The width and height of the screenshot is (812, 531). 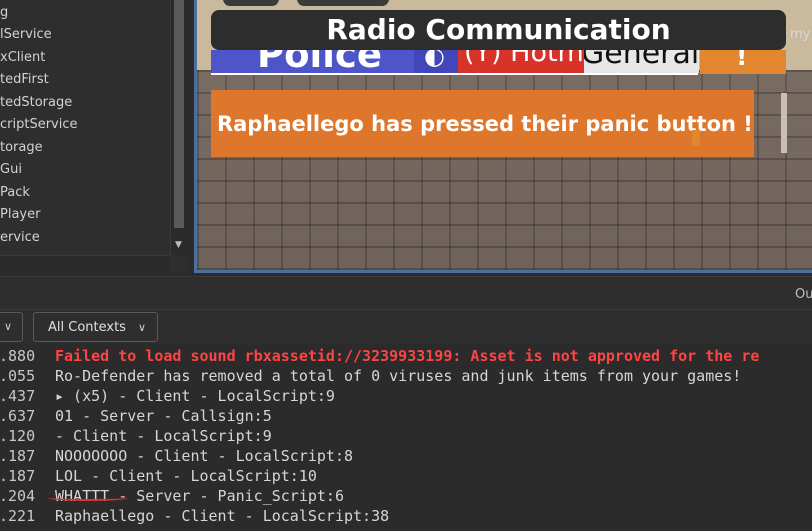 What do you see at coordinates (85, 264) in the screenshot?
I see `explorer-horizontal-scrollbar: ▶` at bounding box center [85, 264].